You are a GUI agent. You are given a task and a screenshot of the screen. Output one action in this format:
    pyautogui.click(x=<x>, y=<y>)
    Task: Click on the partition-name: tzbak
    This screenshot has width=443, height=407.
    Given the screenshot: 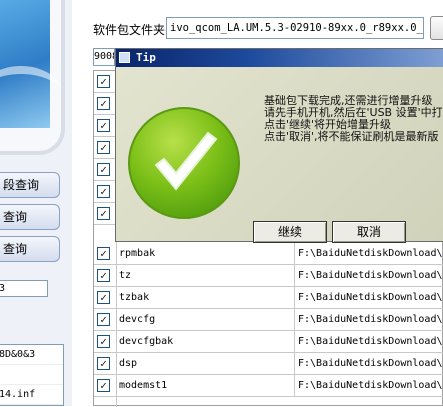 What is the action you would take?
    pyautogui.click(x=205, y=297)
    